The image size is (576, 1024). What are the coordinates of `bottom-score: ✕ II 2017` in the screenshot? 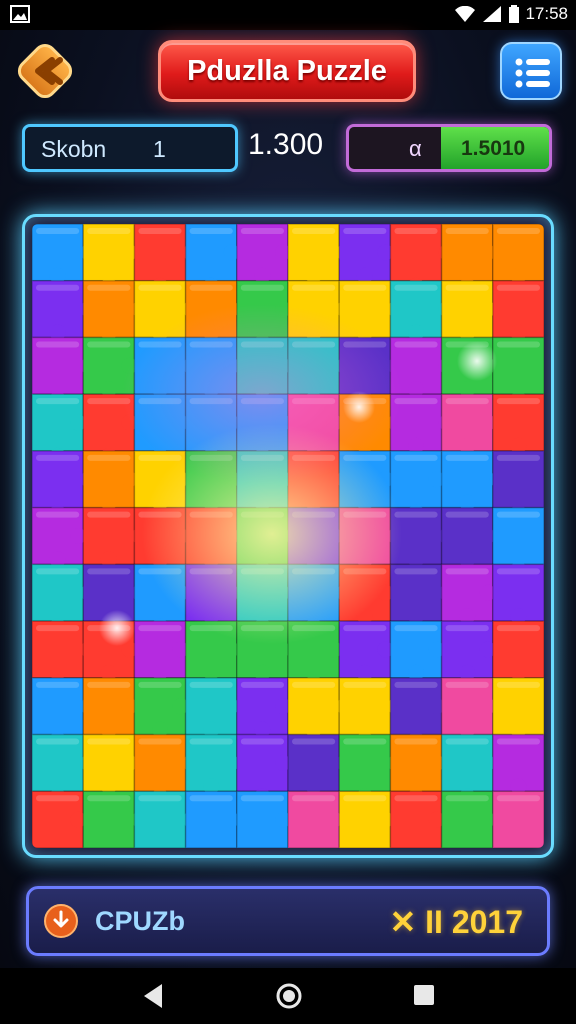 It's located at (456, 922).